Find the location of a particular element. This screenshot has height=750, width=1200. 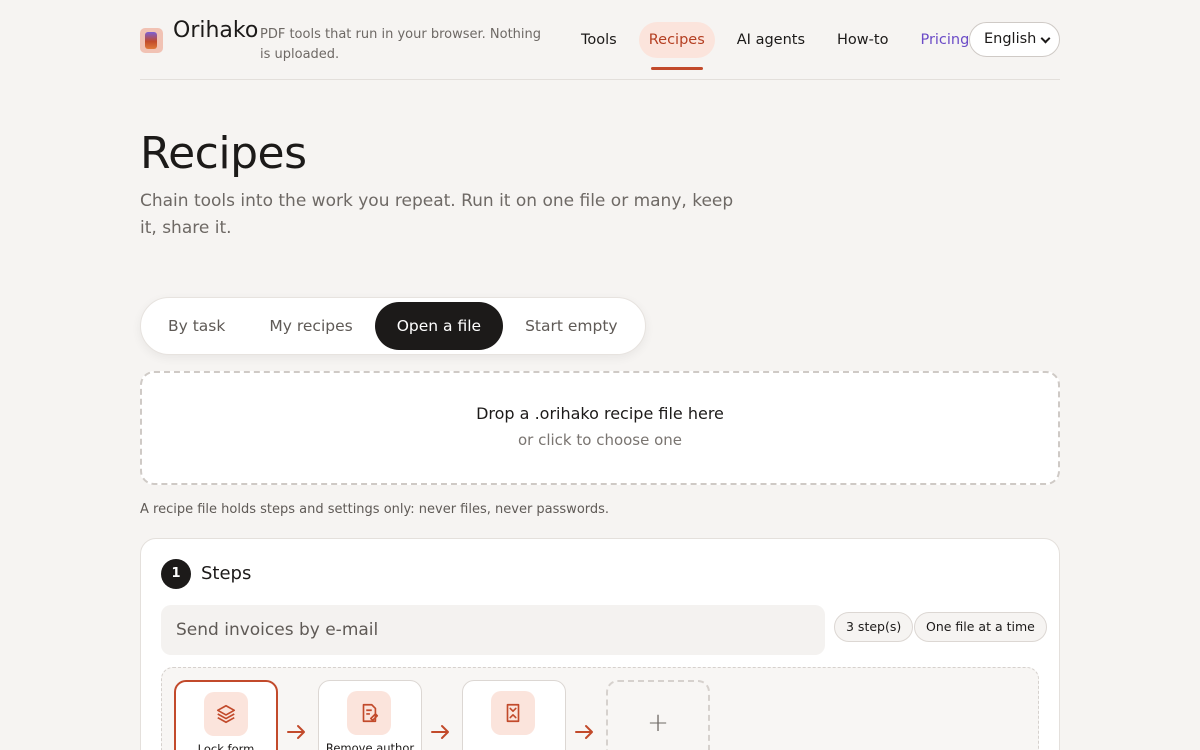

main-nav: Tools Recipes AI agents How-to Pricing is located at coordinates (775, 46).